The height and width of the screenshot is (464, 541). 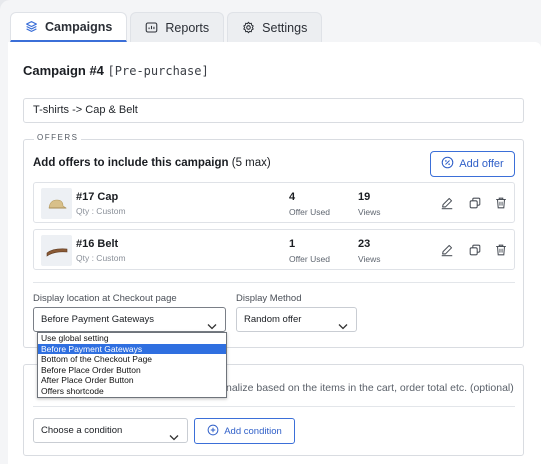 What do you see at coordinates (273, 110) in the screenshot?
I see `campaign-name-input: T-shirts -> Cap & Belt` at bounding box center [273, 110].